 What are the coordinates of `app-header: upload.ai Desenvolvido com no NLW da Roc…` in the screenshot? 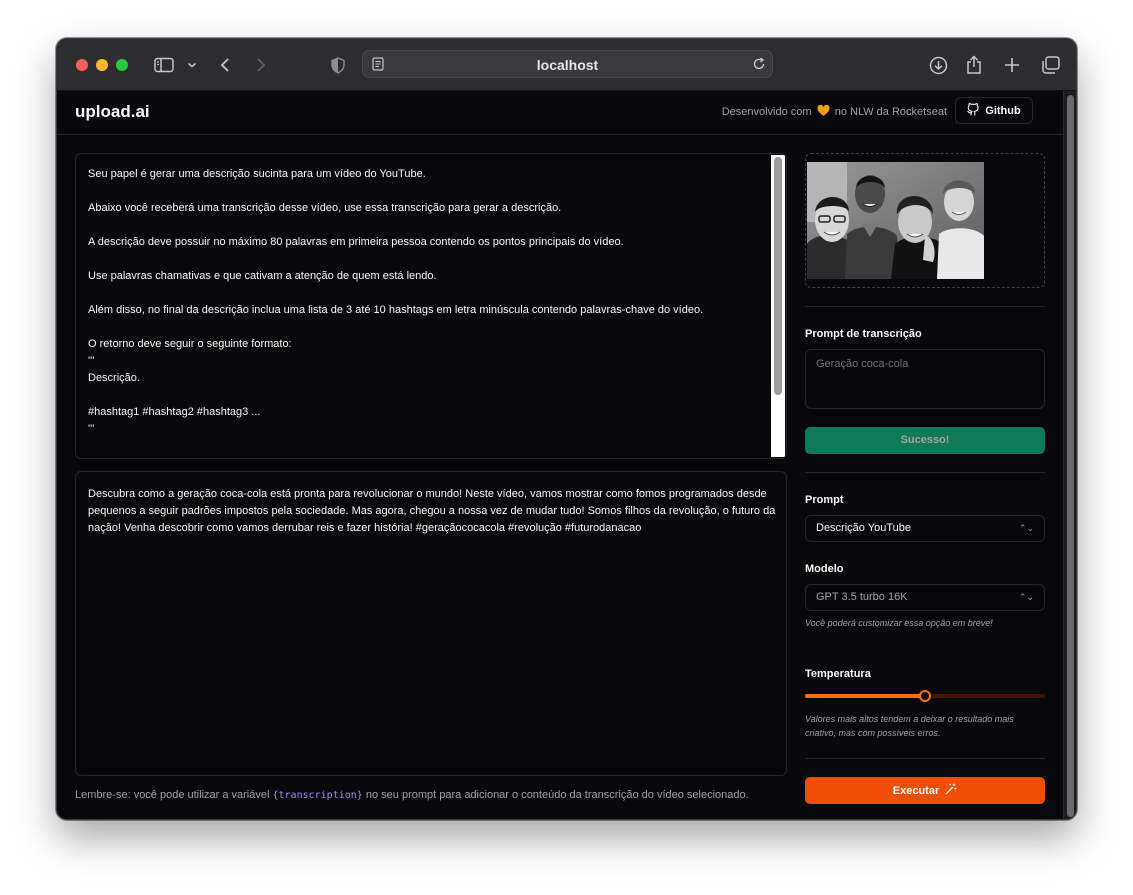 It's located at (561, 113).